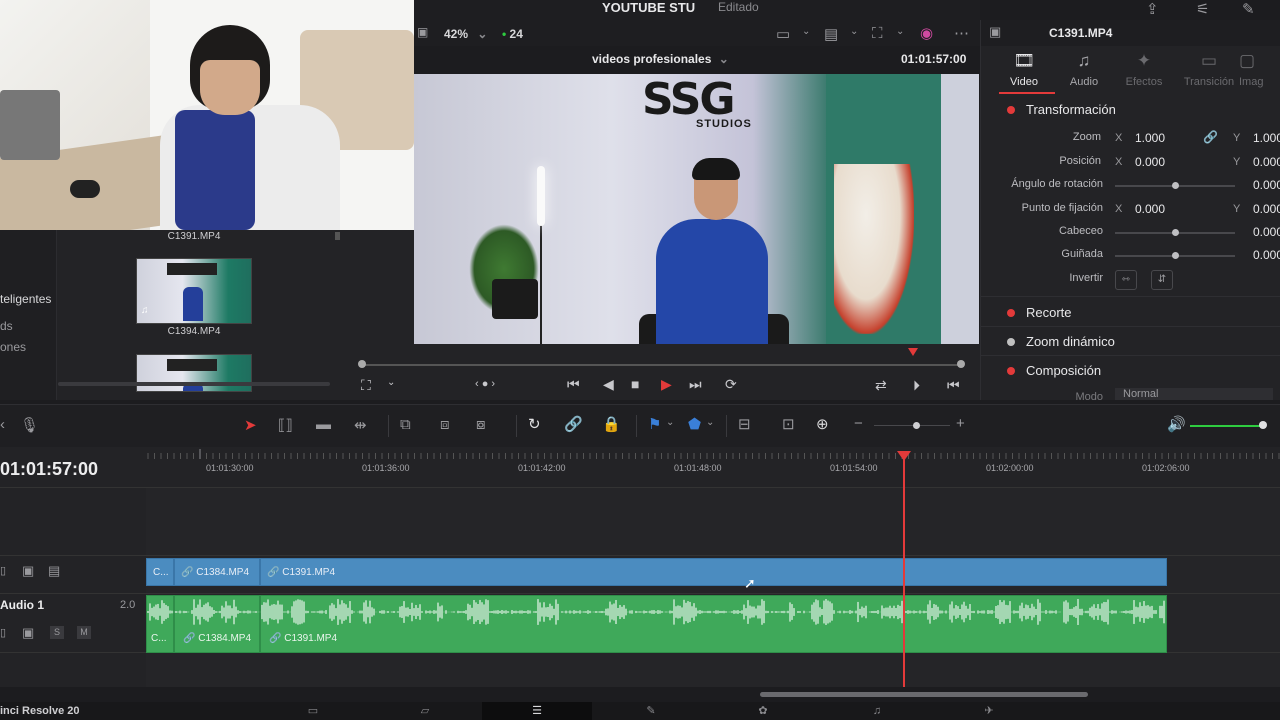 The height and width of the screenshot is (720, 1280). Describe the element at coordinates (961, 364) in the screenshot. I see `scrubber-out-handle` at that location.